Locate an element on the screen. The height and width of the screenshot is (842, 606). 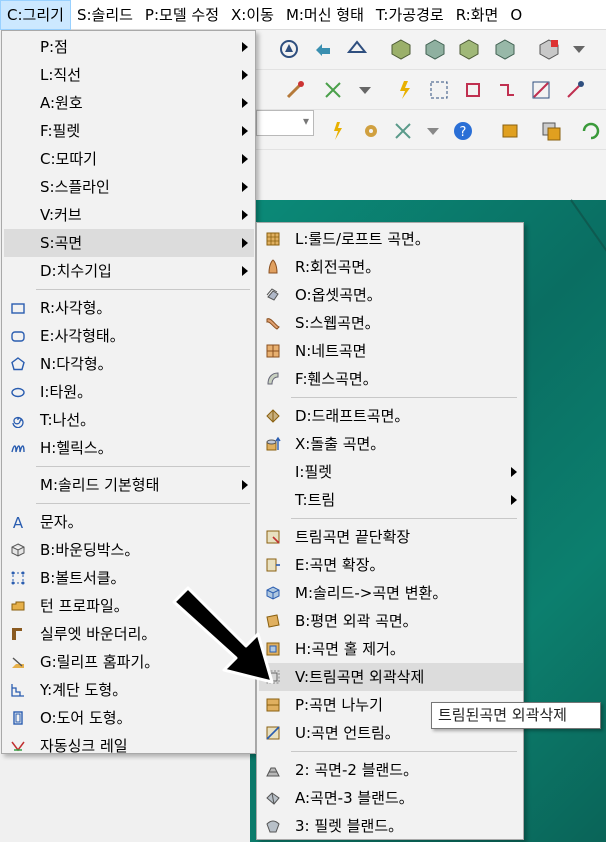
snap-icon is located at coordinates (405, 90).